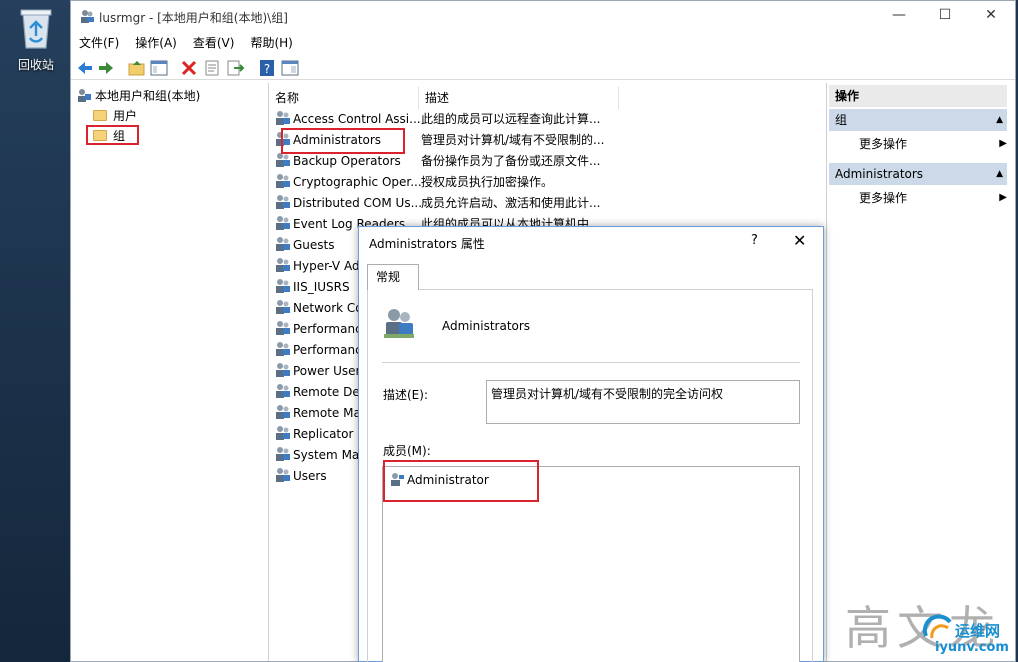  I want to click on minimize-button: —, so click(899, 16).